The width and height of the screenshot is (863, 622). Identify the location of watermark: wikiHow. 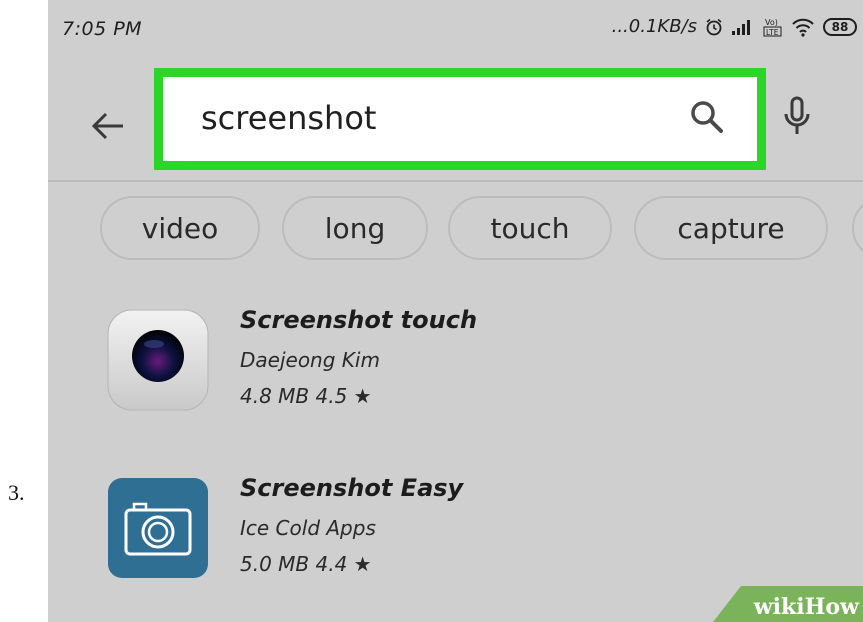
(788, 604).